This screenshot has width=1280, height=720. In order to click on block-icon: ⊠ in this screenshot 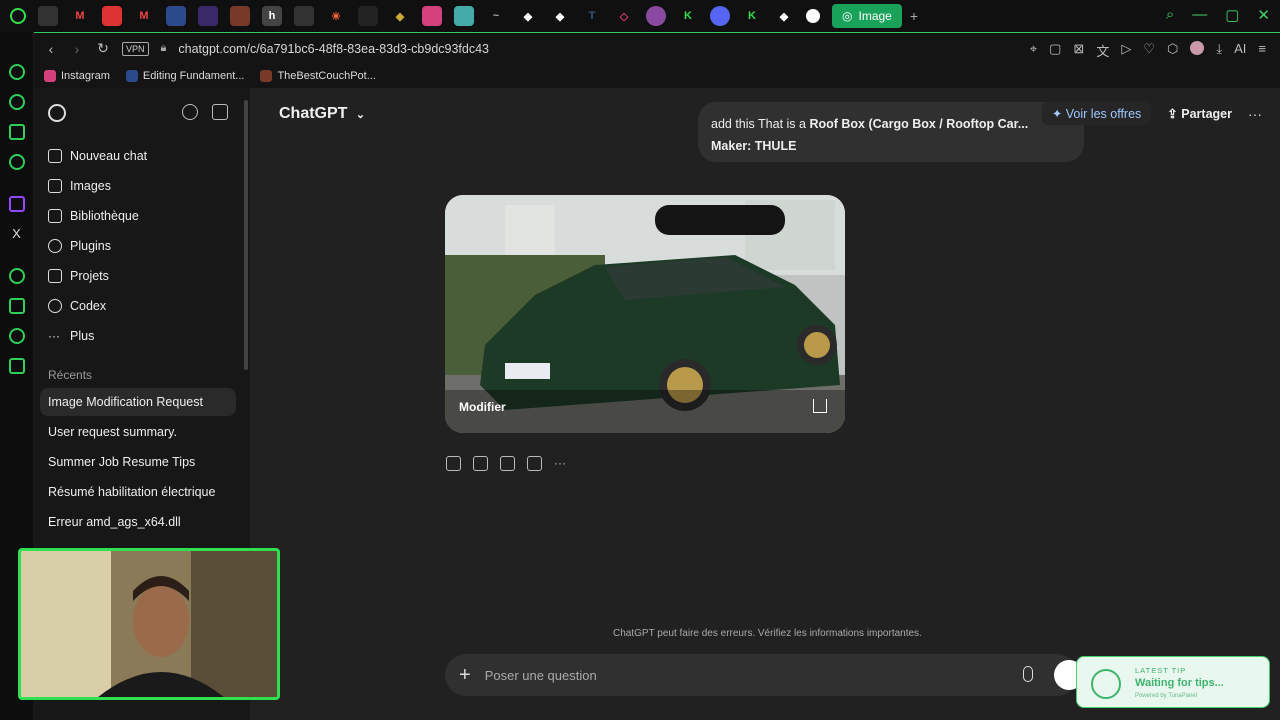, I will do `click(1078, 50)`.